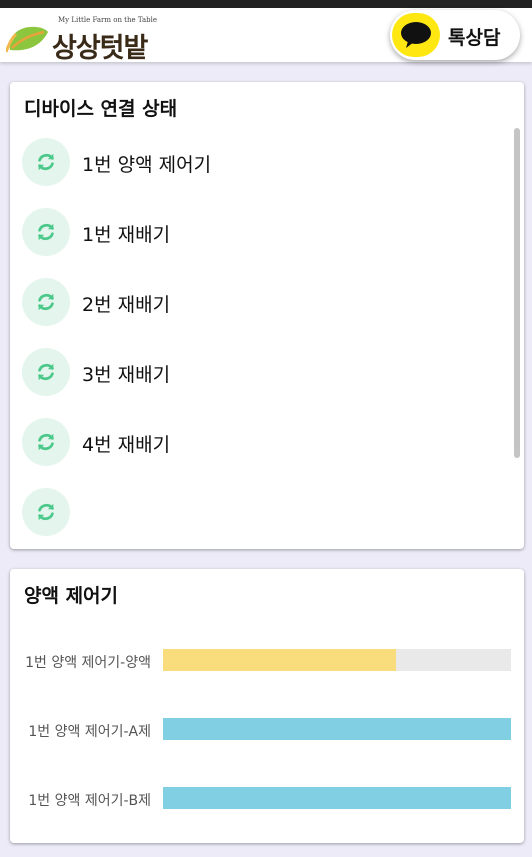 This screenshot has width=532, height=857. I want to click on kakao-consult-label: 톡상담, so click(474, 38).